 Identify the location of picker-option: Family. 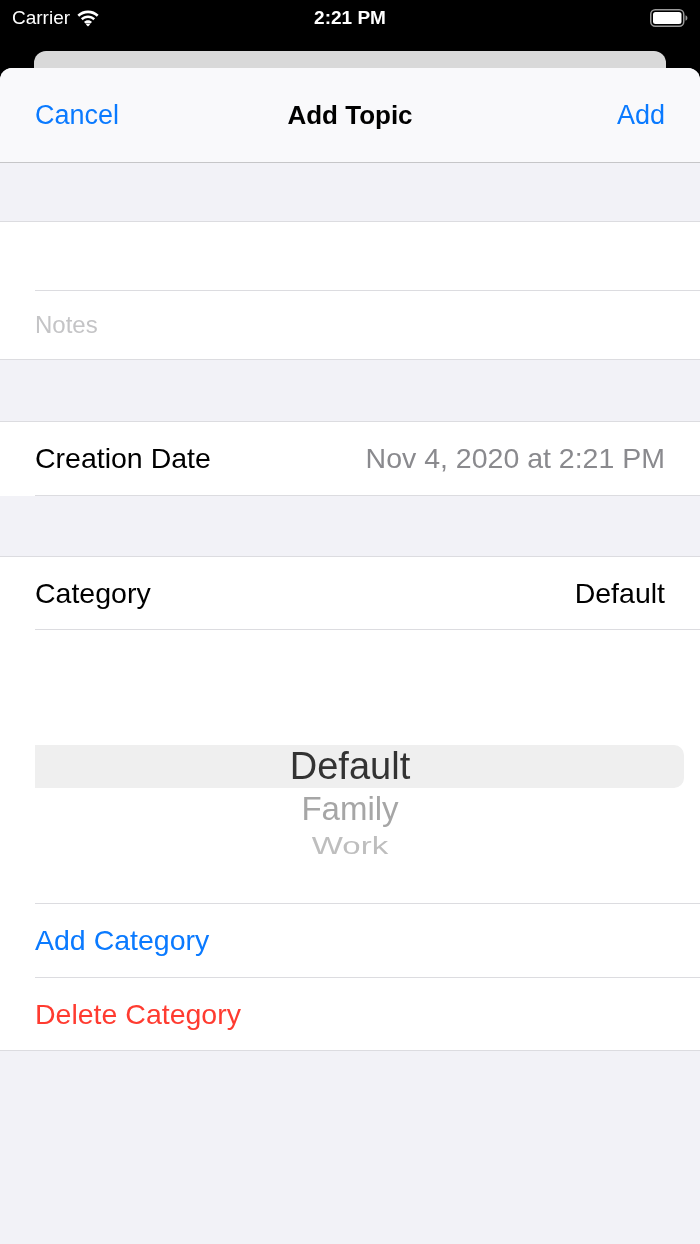
(350, 808).